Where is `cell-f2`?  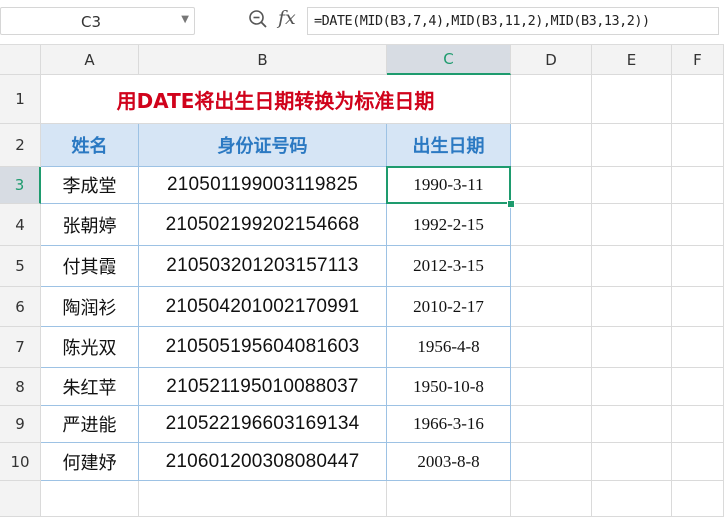 cell-f2 is located at coordinates (698, 145).